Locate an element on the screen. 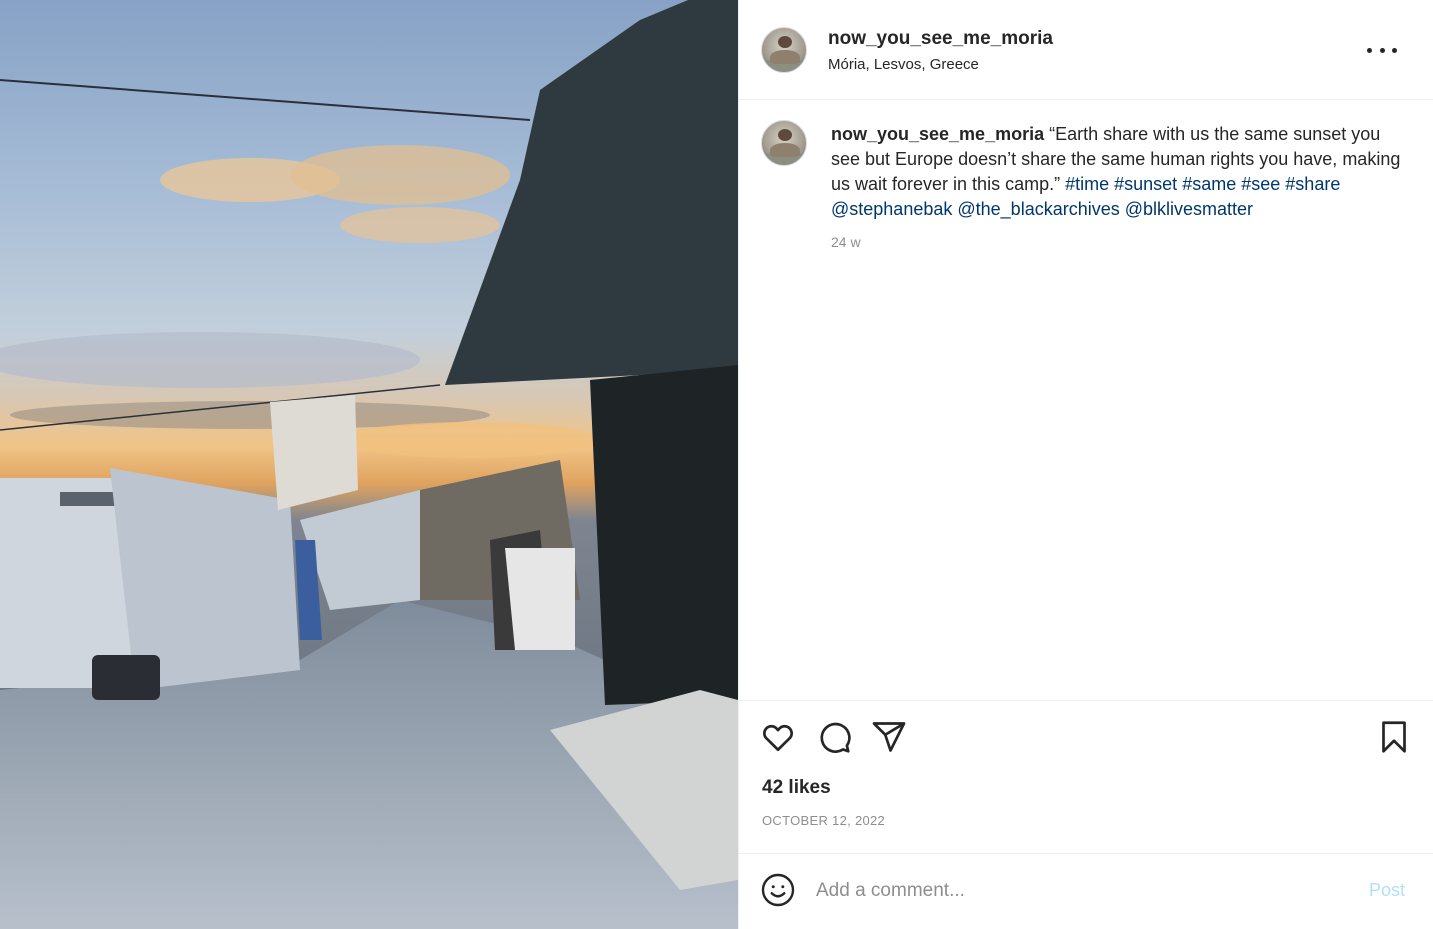  caption-username: now_you_see_me_moria is located at coordinates (937, 134).